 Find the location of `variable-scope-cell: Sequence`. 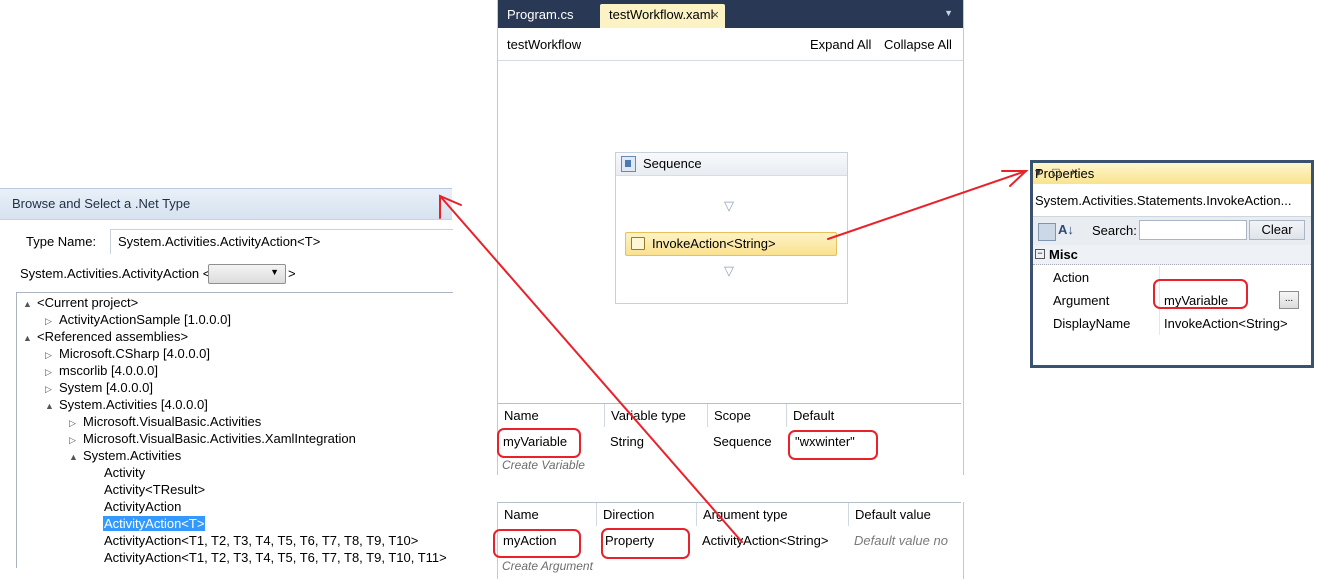

variable-scope-cell: Sequence is located at coordinates (747, 442).